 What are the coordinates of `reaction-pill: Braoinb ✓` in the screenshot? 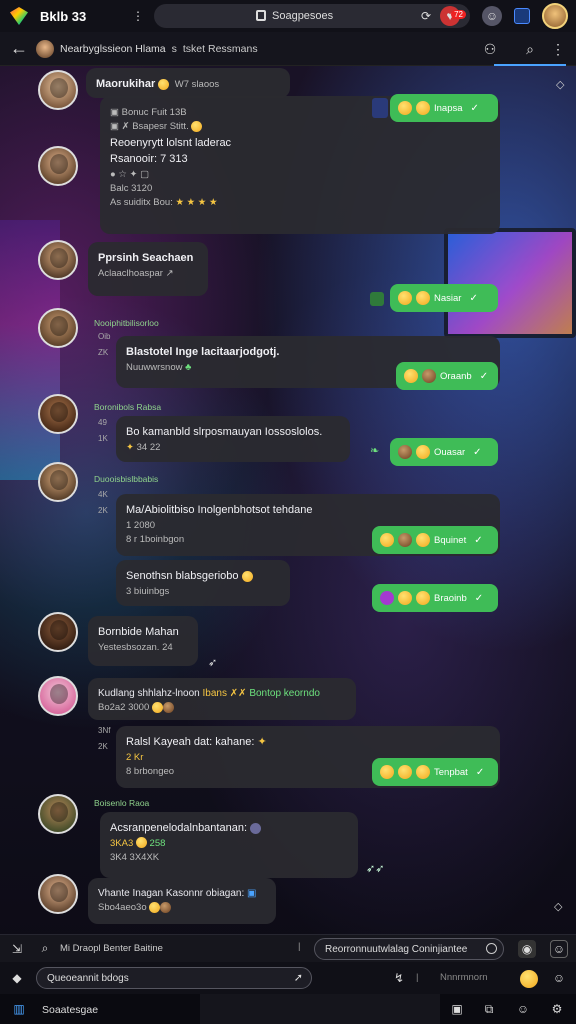 It's located at (435, 598).